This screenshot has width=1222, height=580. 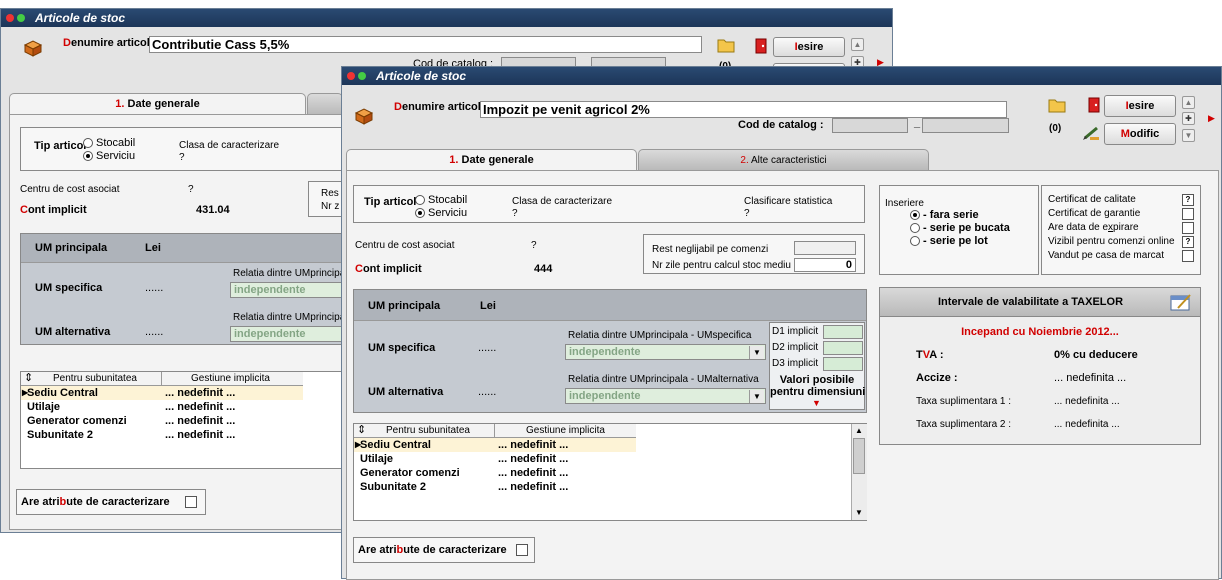 What do you see at coordinates (825, 265) in the screenshot?
I see `nr-zile-input: 0` at bounding box center [825, 265].